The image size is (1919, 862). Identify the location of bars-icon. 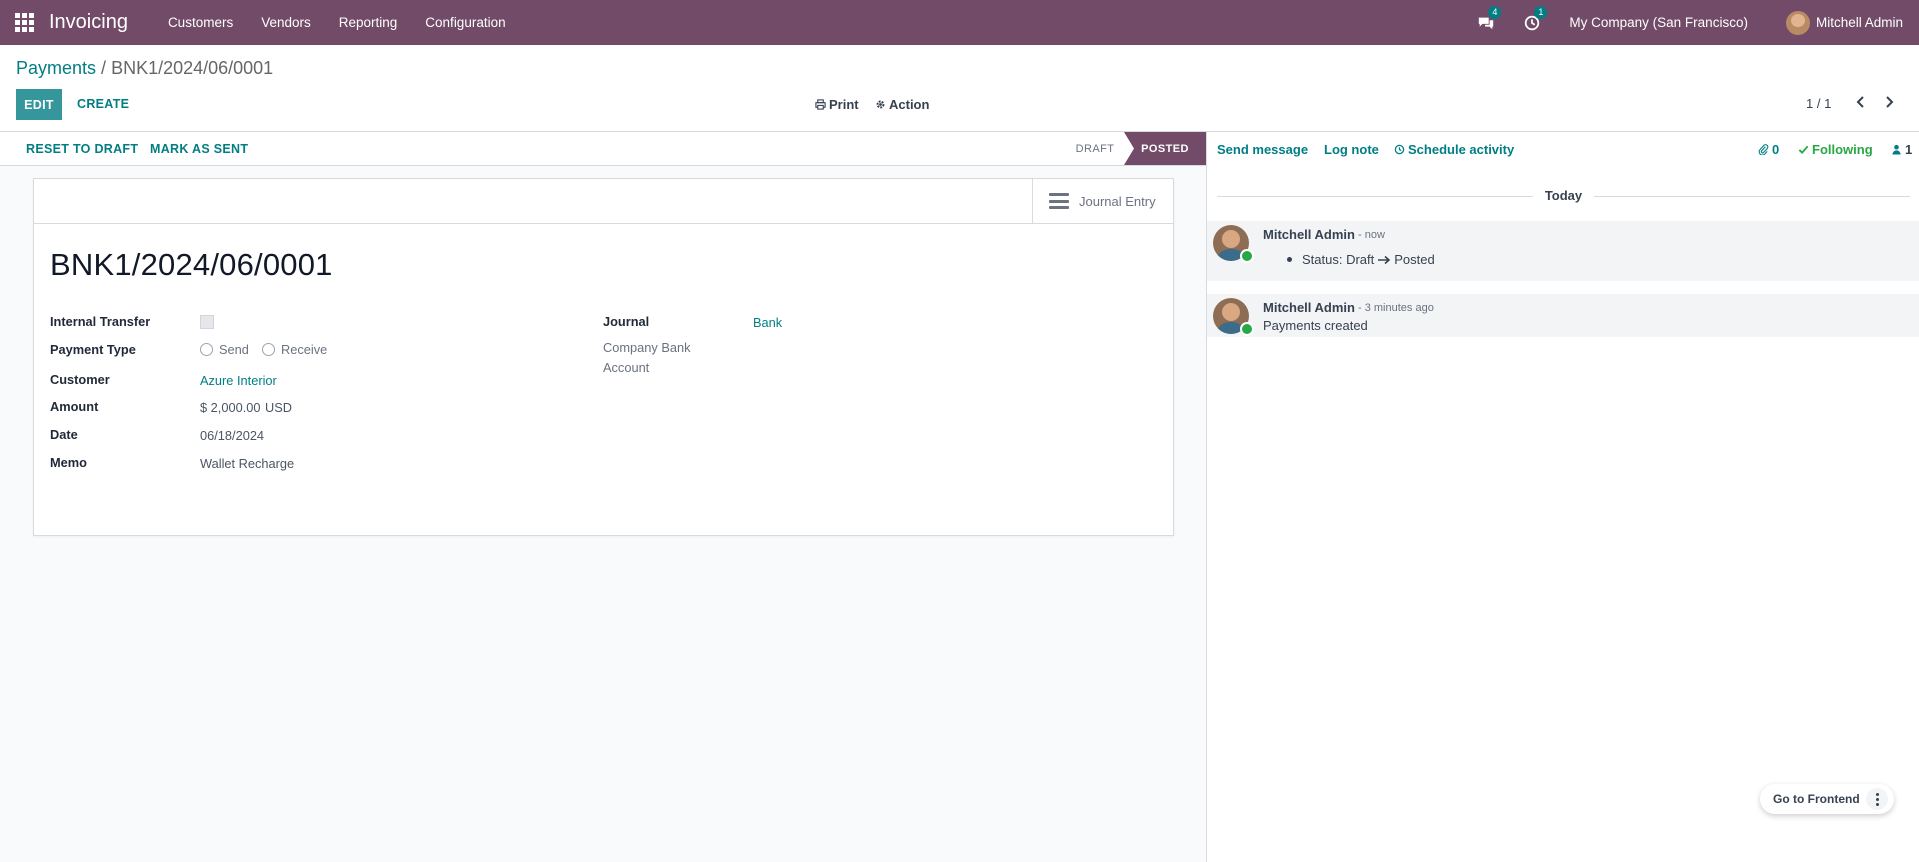
(1059, 201).